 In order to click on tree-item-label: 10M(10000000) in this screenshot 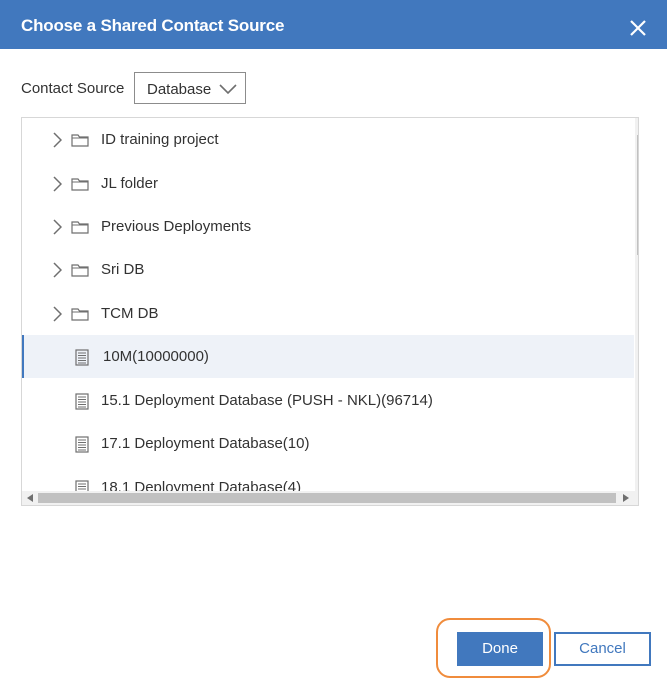, I will do `click(156, 356)`.